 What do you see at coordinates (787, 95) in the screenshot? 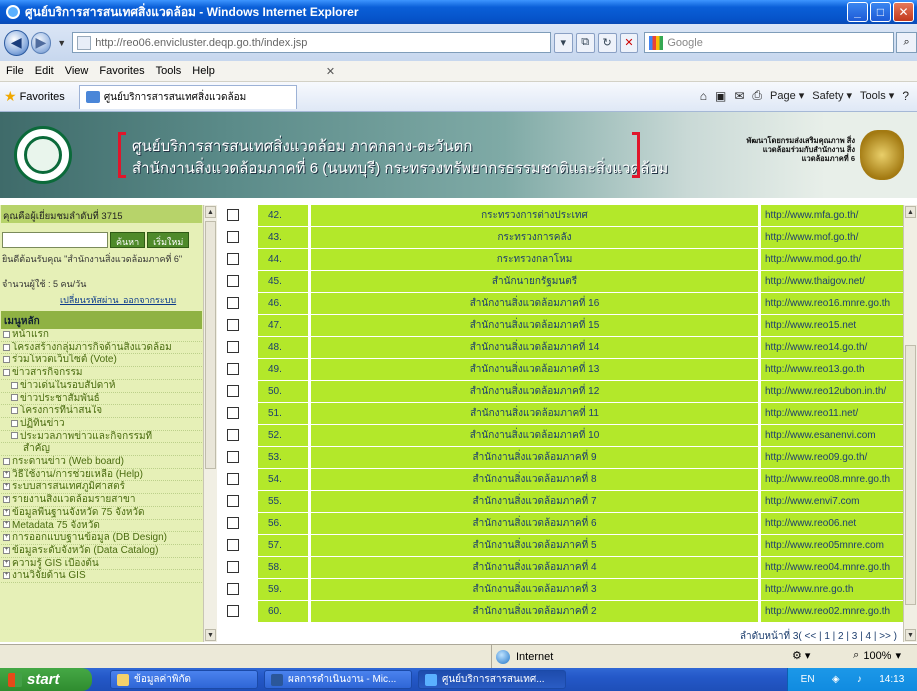
I see `page-menu: Page ▾` at bounding box center [787, 95].